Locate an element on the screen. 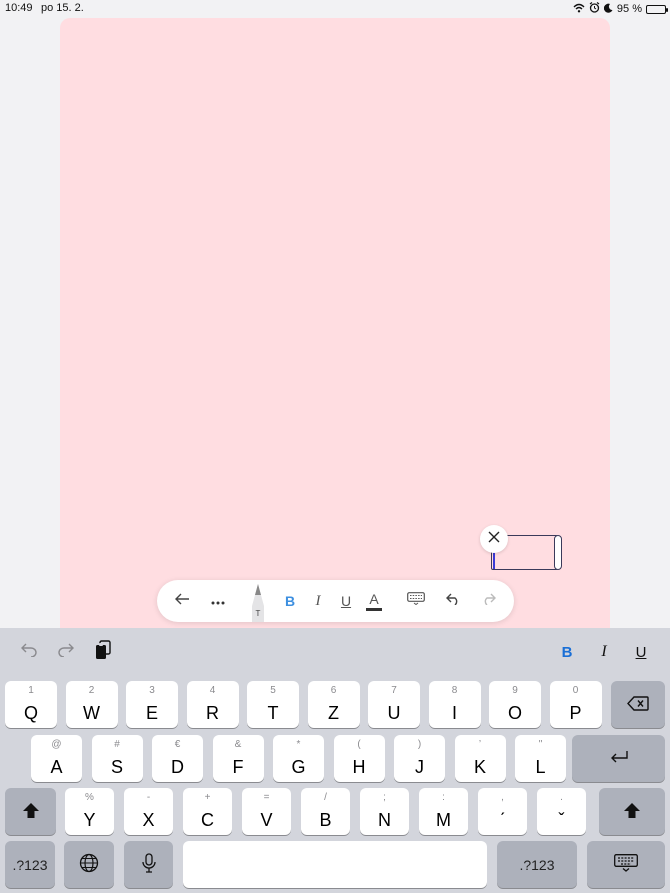 The height and width of the screenshot is (893, 670). key-secondary-label: ( is located at coordinates (359, 744).